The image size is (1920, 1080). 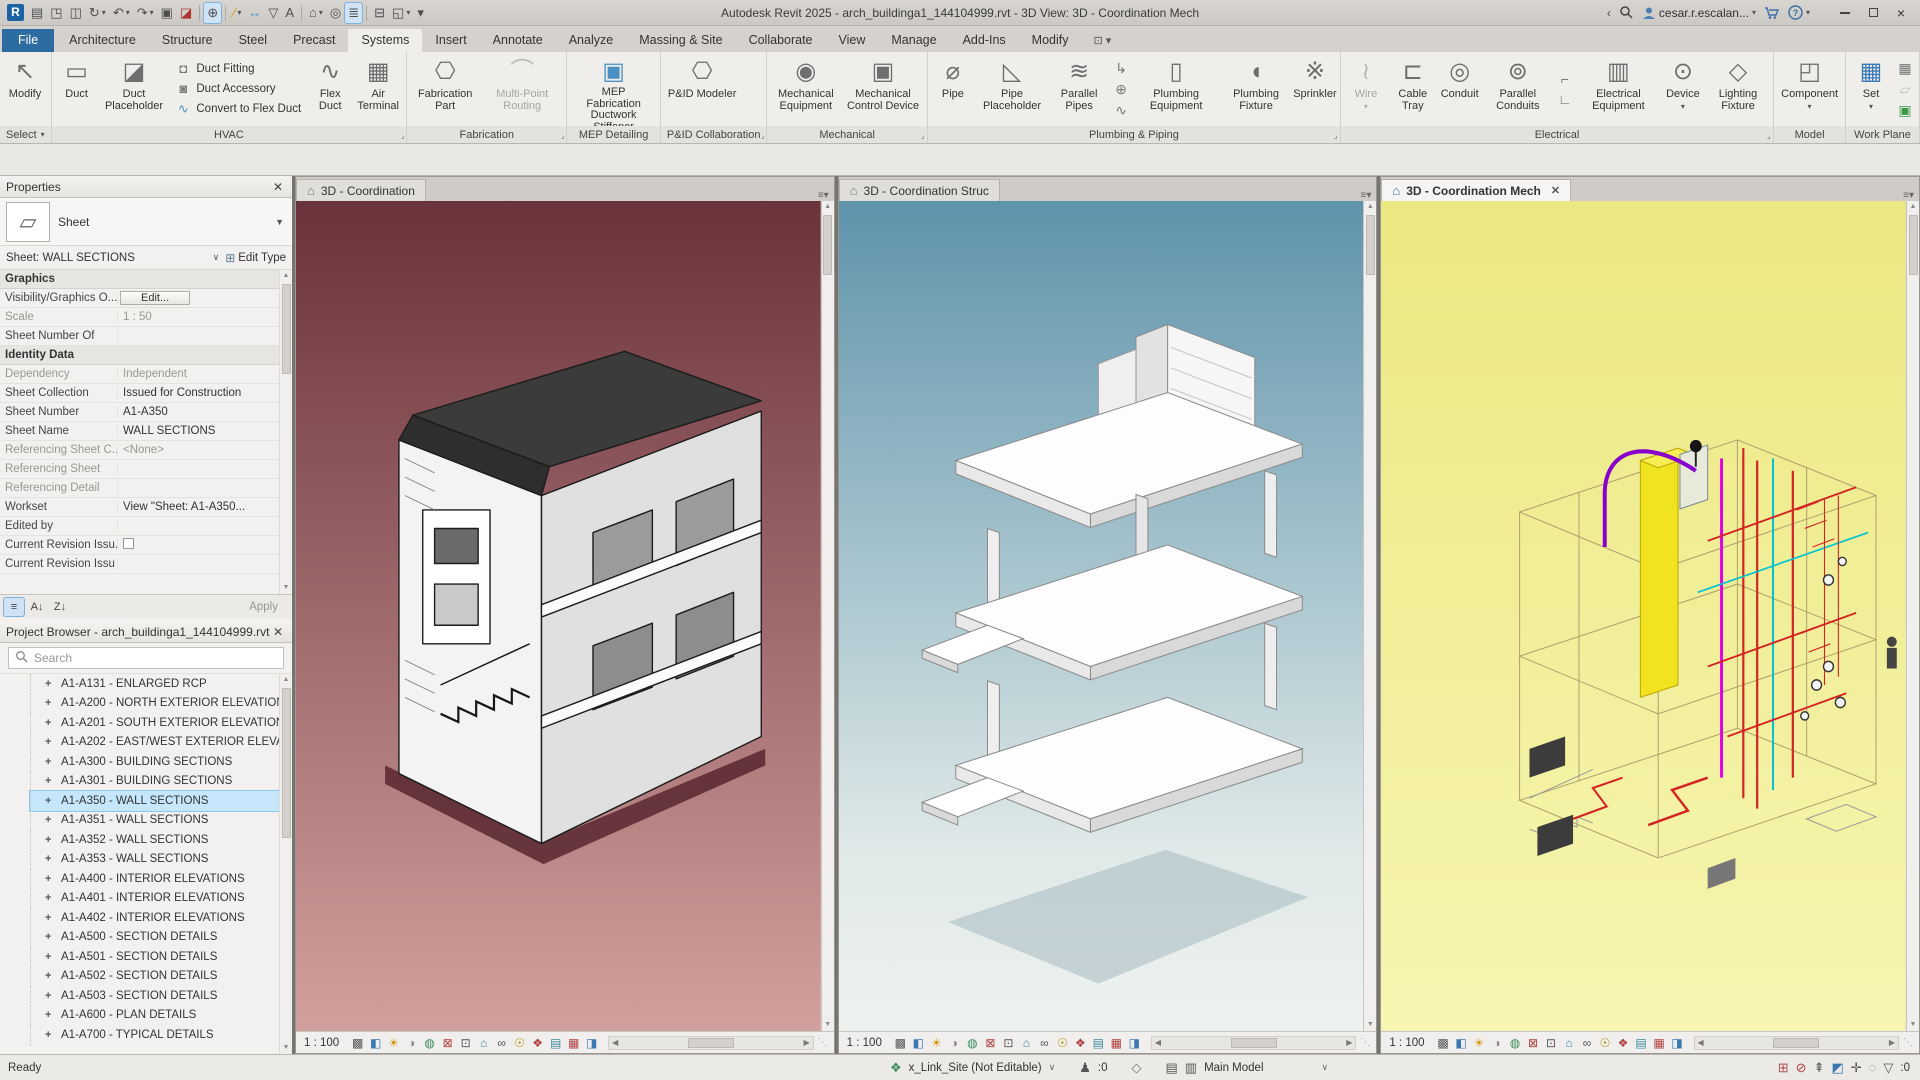 What do you see at coordinates (205, 431) in the screenshot?
I see `property-value: WALL SECTIONS` at bounding box center [205, 431].